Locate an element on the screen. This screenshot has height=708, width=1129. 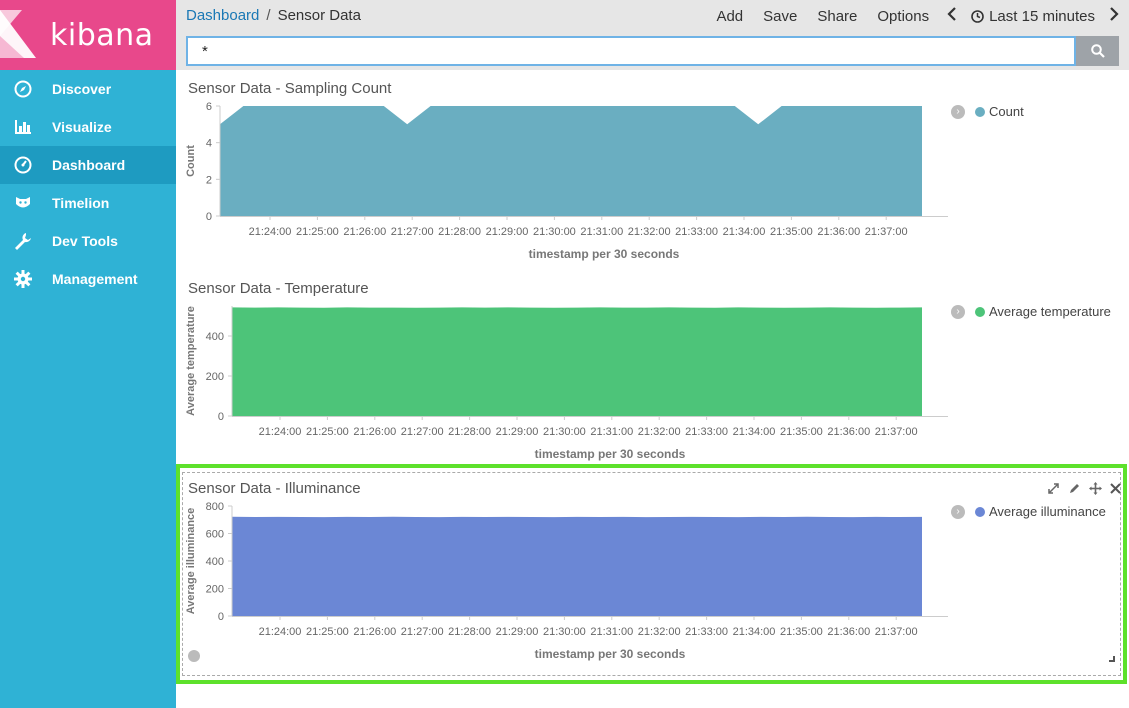
y-axis-label: Average illuminance is located at coordinates (191, 561).